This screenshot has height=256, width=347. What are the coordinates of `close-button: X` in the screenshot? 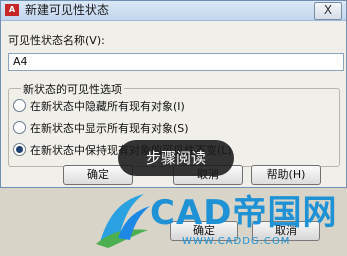 It's located at (328, 11).